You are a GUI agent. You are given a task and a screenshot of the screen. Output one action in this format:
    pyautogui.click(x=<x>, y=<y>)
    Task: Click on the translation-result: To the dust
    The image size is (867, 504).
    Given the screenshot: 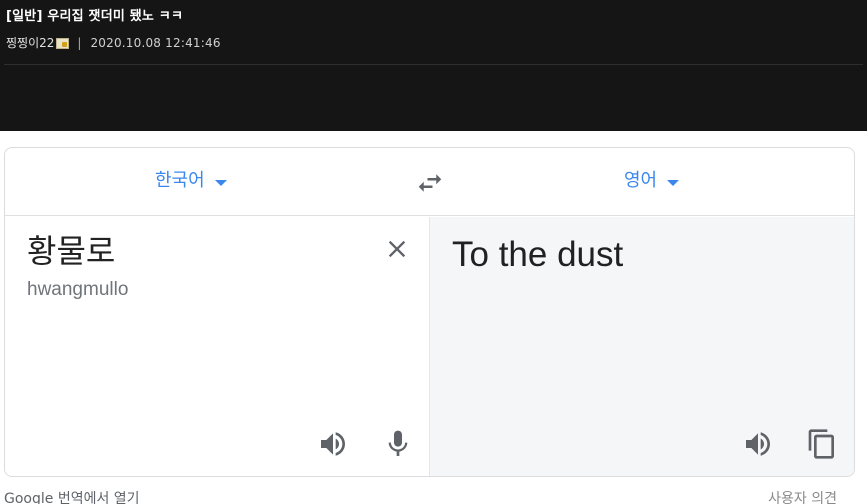 What is the action you would take?
    pyautogui.click(x=538, y=254)
    